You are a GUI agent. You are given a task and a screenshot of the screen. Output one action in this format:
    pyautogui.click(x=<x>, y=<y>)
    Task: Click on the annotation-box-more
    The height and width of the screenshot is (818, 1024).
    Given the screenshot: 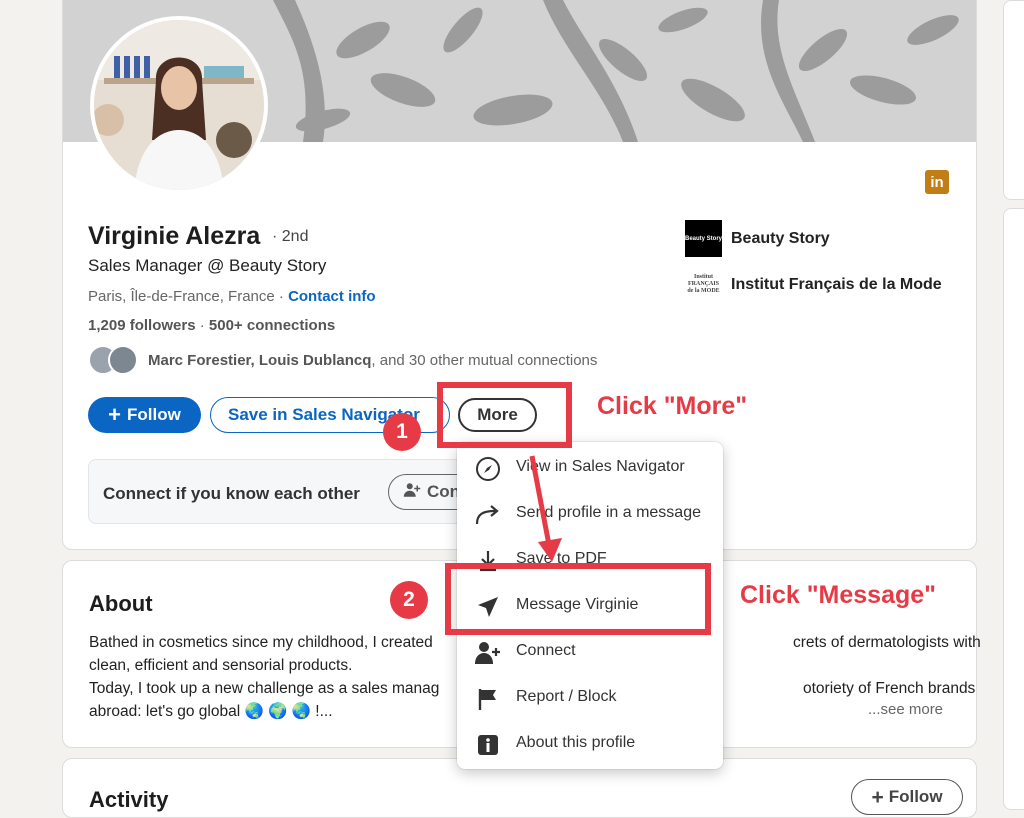 What is the action you would take?
    pyautogui.click(x=504, y=415)
    